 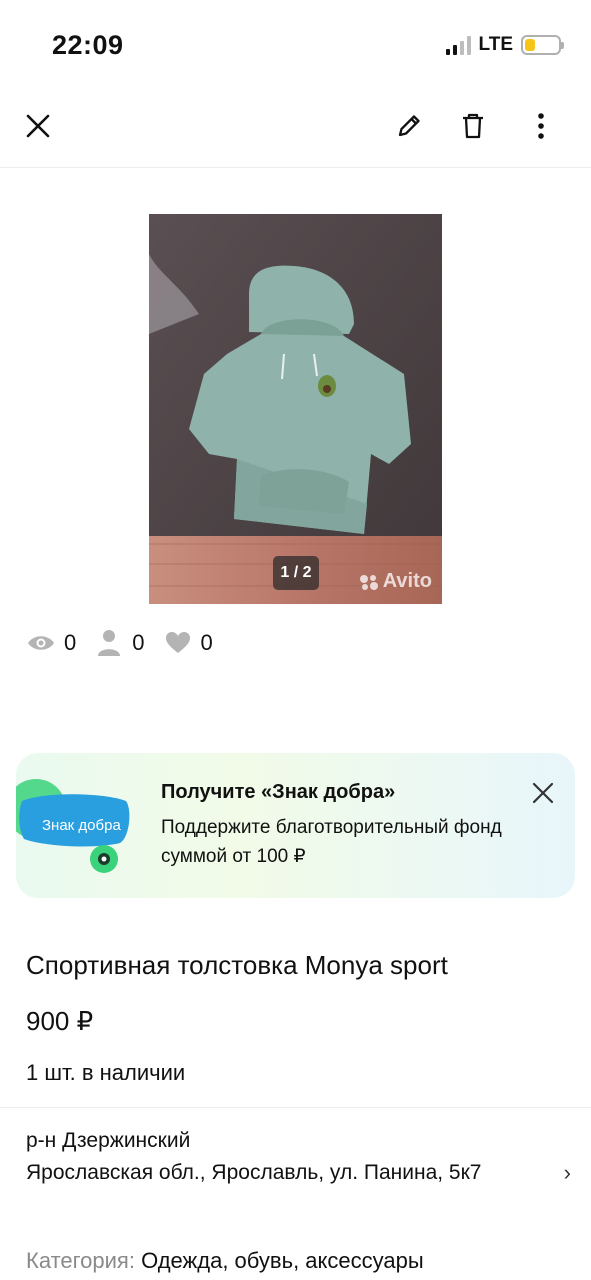 What do you see at coordinates (495, 44) in the screenshot?
I see `network-type: LTE` at bounding box center [495, 44].